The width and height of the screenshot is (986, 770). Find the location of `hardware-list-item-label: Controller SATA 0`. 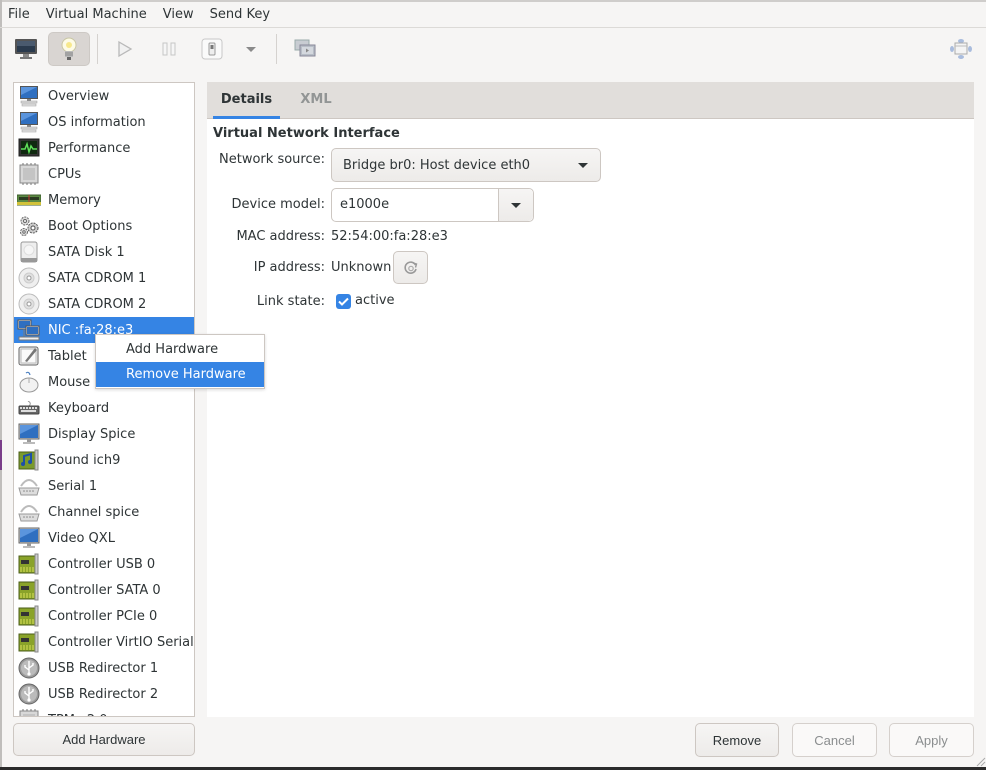

hardware-list-item-label: Controller SATA 0 is located at coordinates (104, 590).